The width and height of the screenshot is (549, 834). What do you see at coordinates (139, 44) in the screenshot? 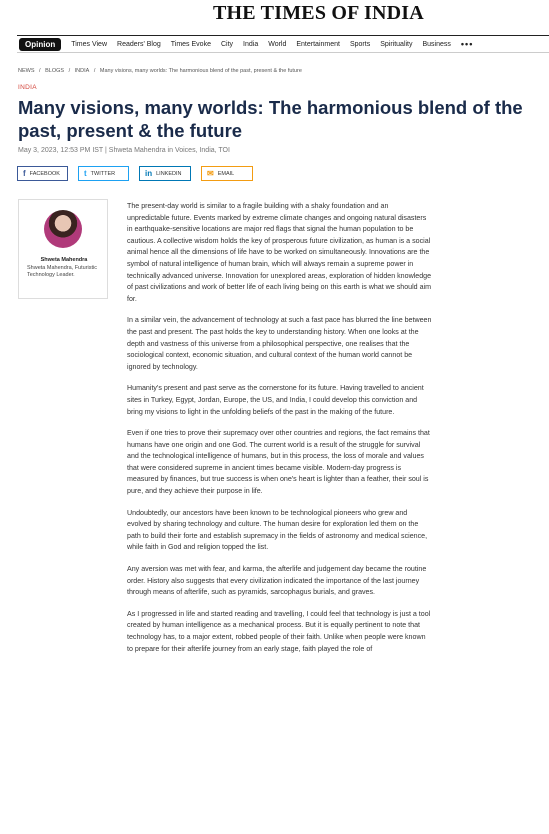
I see `nav-item-readers-blog: Readers' Blog` at bounding box center [139, 44].